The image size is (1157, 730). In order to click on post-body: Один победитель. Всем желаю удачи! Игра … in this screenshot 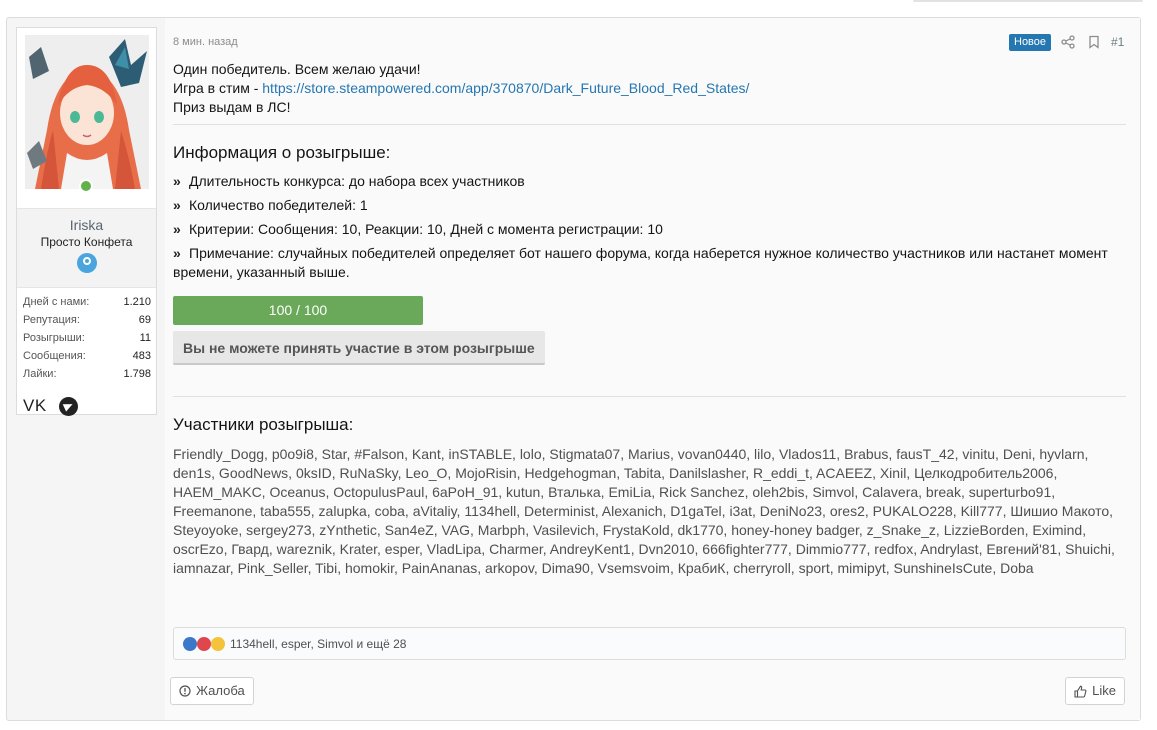, I will do `click(649, 88)`.